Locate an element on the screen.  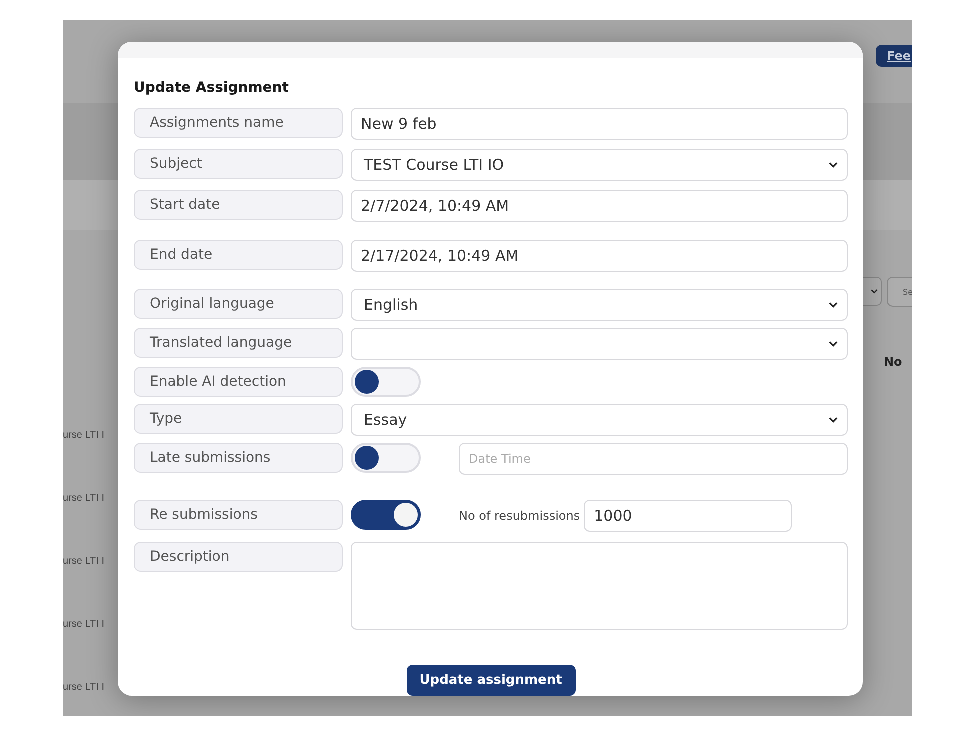
field-label: Subject is located at coordinates (238, 164).